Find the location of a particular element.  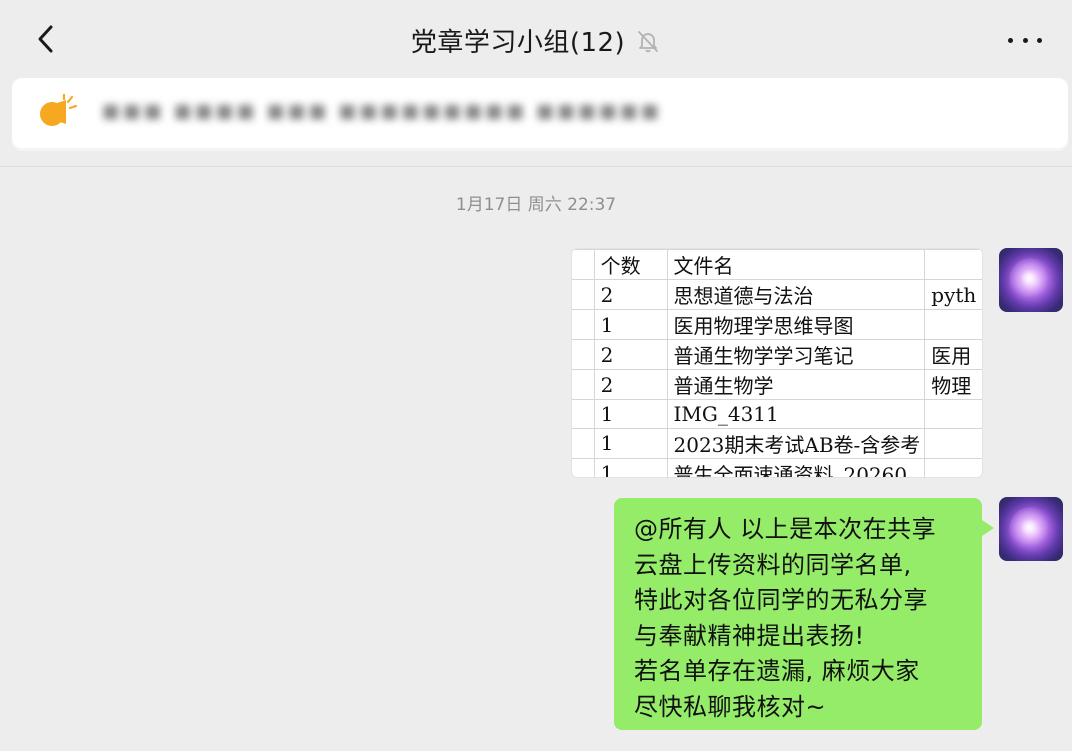

table-row: 1 普生全面速通资料_20260 is located at coordinates (777, 467).